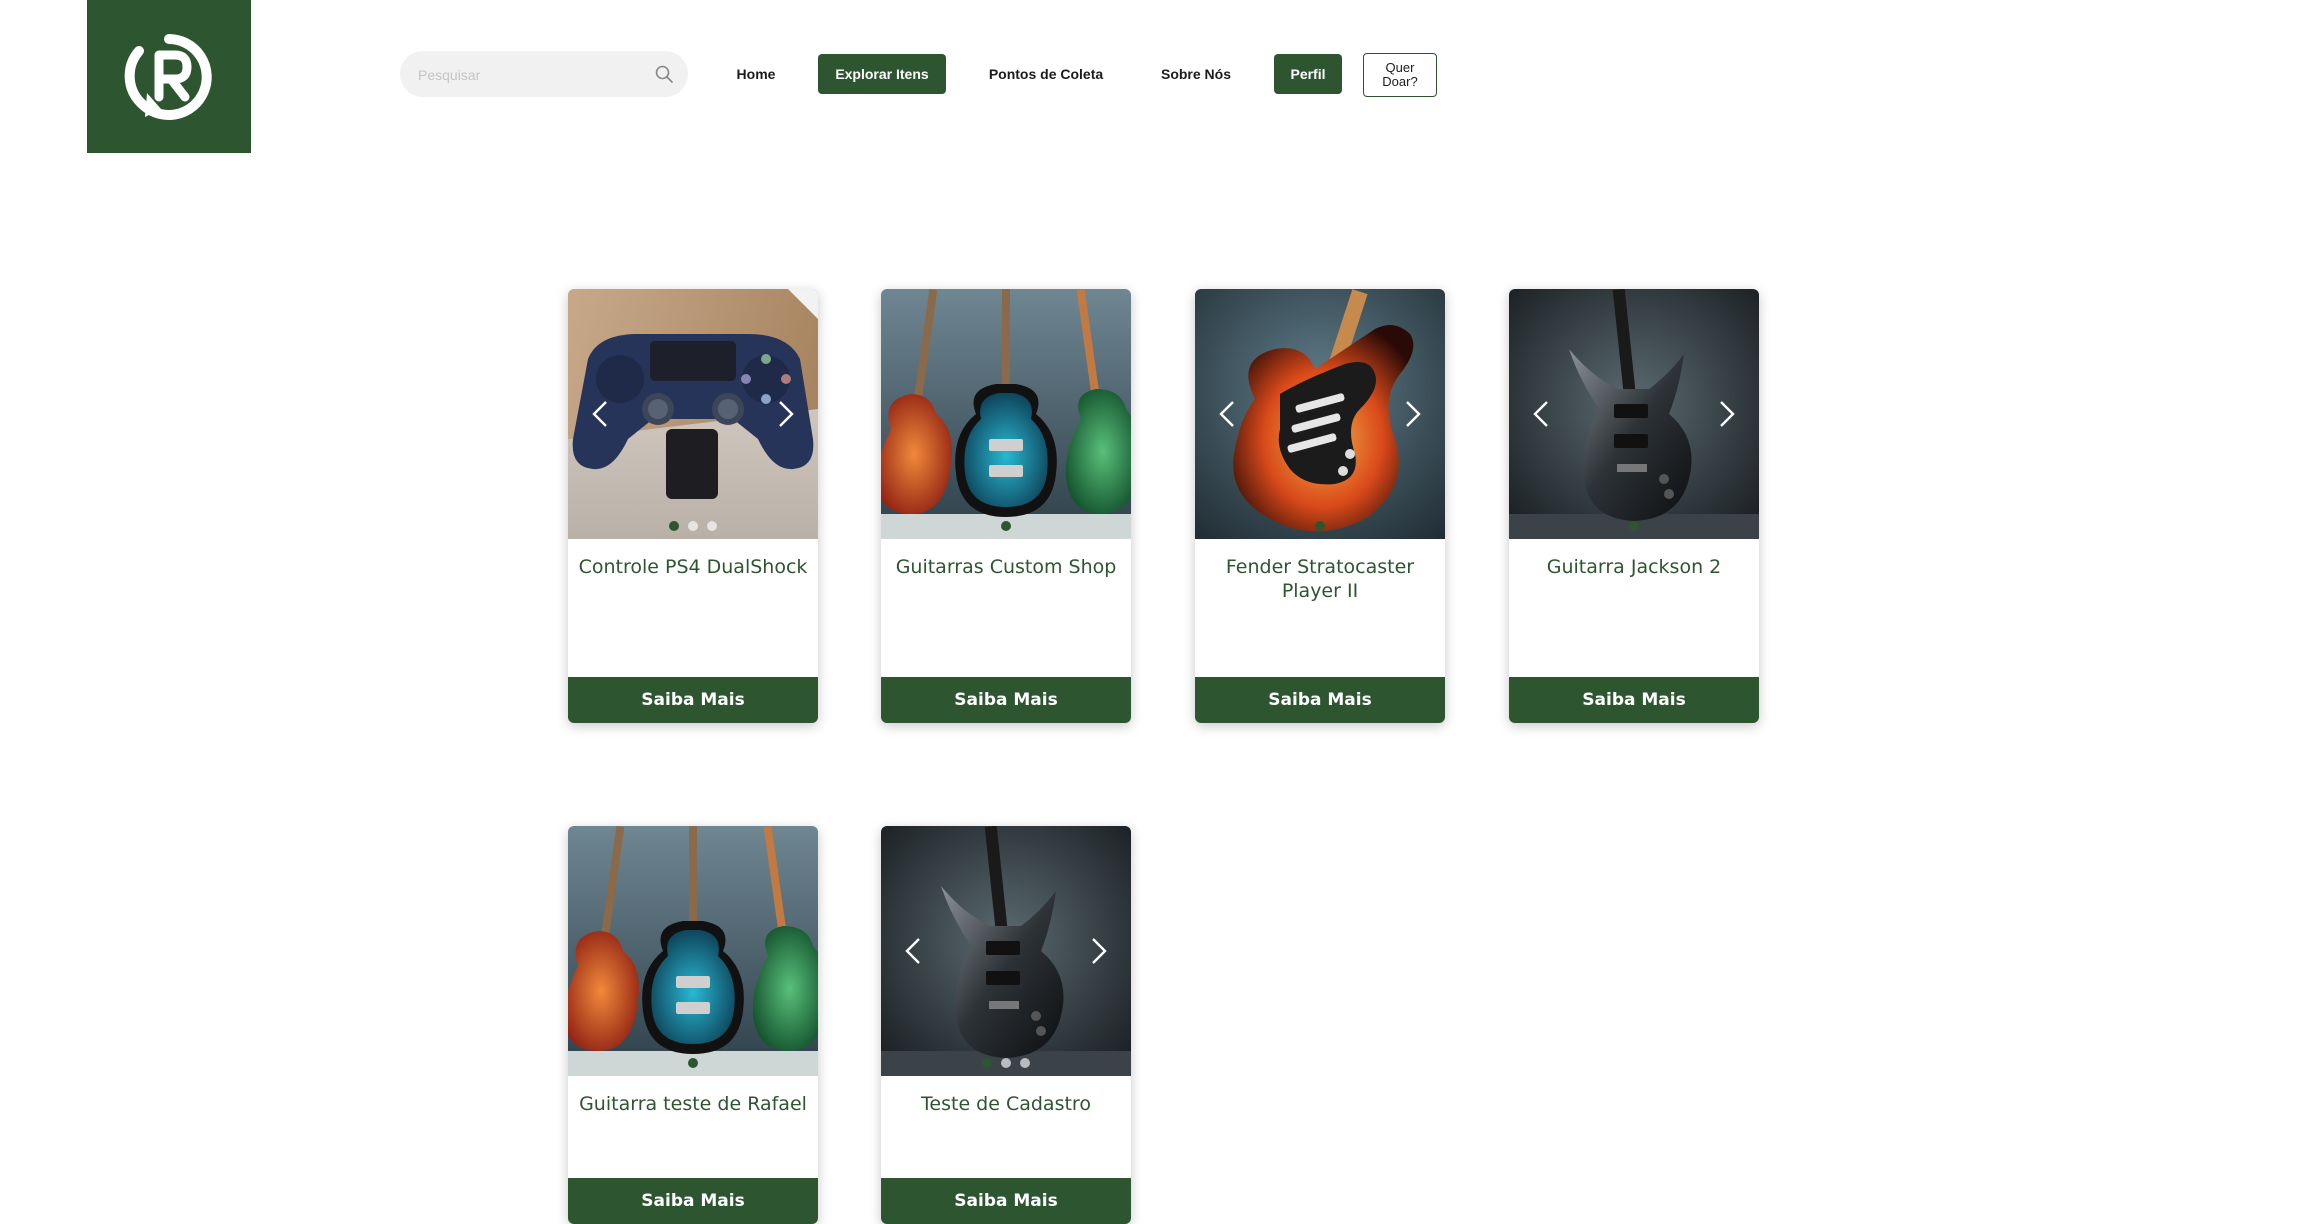 The height and width of the screenshot is (1224, 2308). I want to click on search-bar, so click(544, 75).